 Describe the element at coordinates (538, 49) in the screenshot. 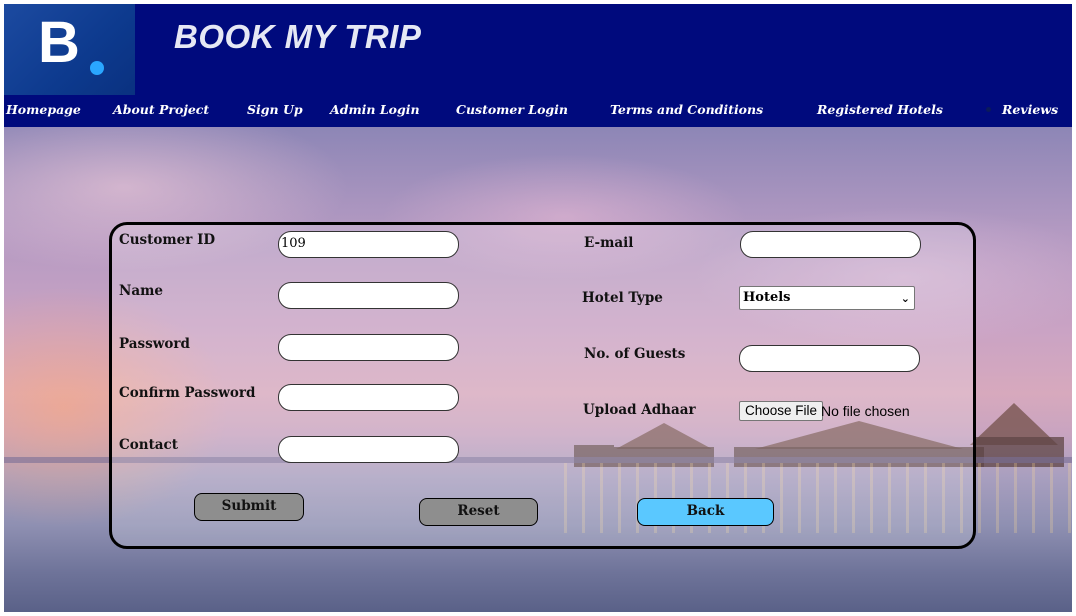

I see `site-header: B BOOK MY TRIP` at that location.